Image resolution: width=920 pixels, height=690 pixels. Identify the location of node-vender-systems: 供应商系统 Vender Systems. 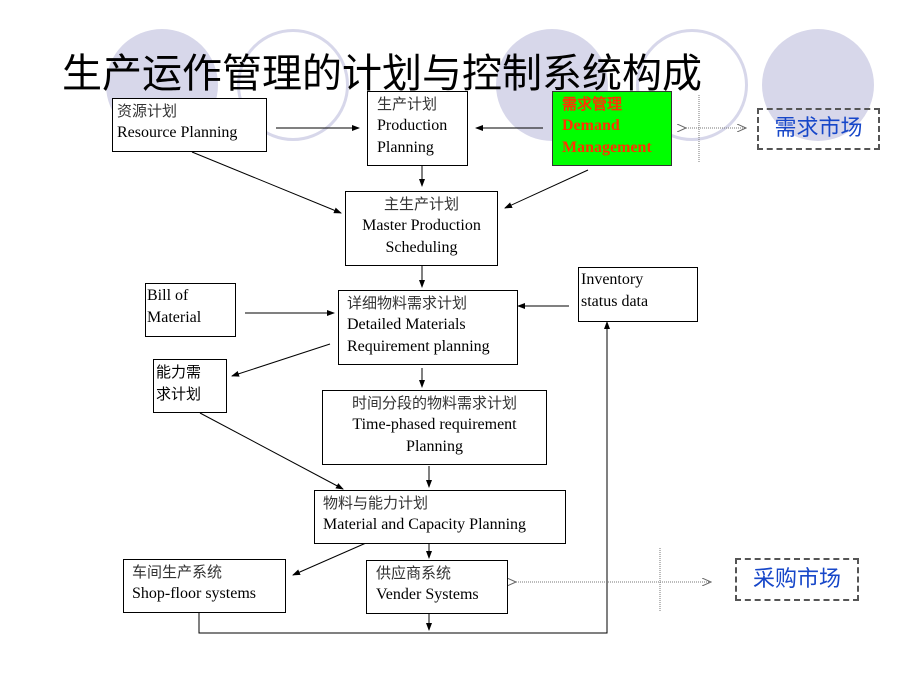
(437, 587).